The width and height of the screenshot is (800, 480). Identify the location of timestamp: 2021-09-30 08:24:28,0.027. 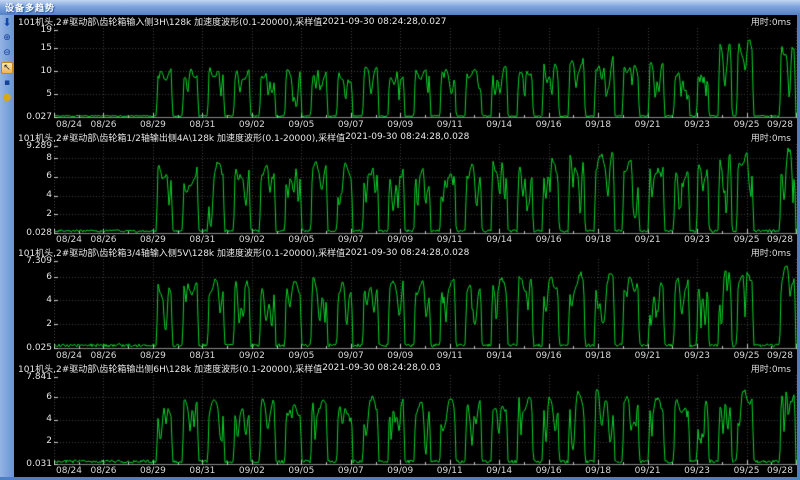
(384, 21).